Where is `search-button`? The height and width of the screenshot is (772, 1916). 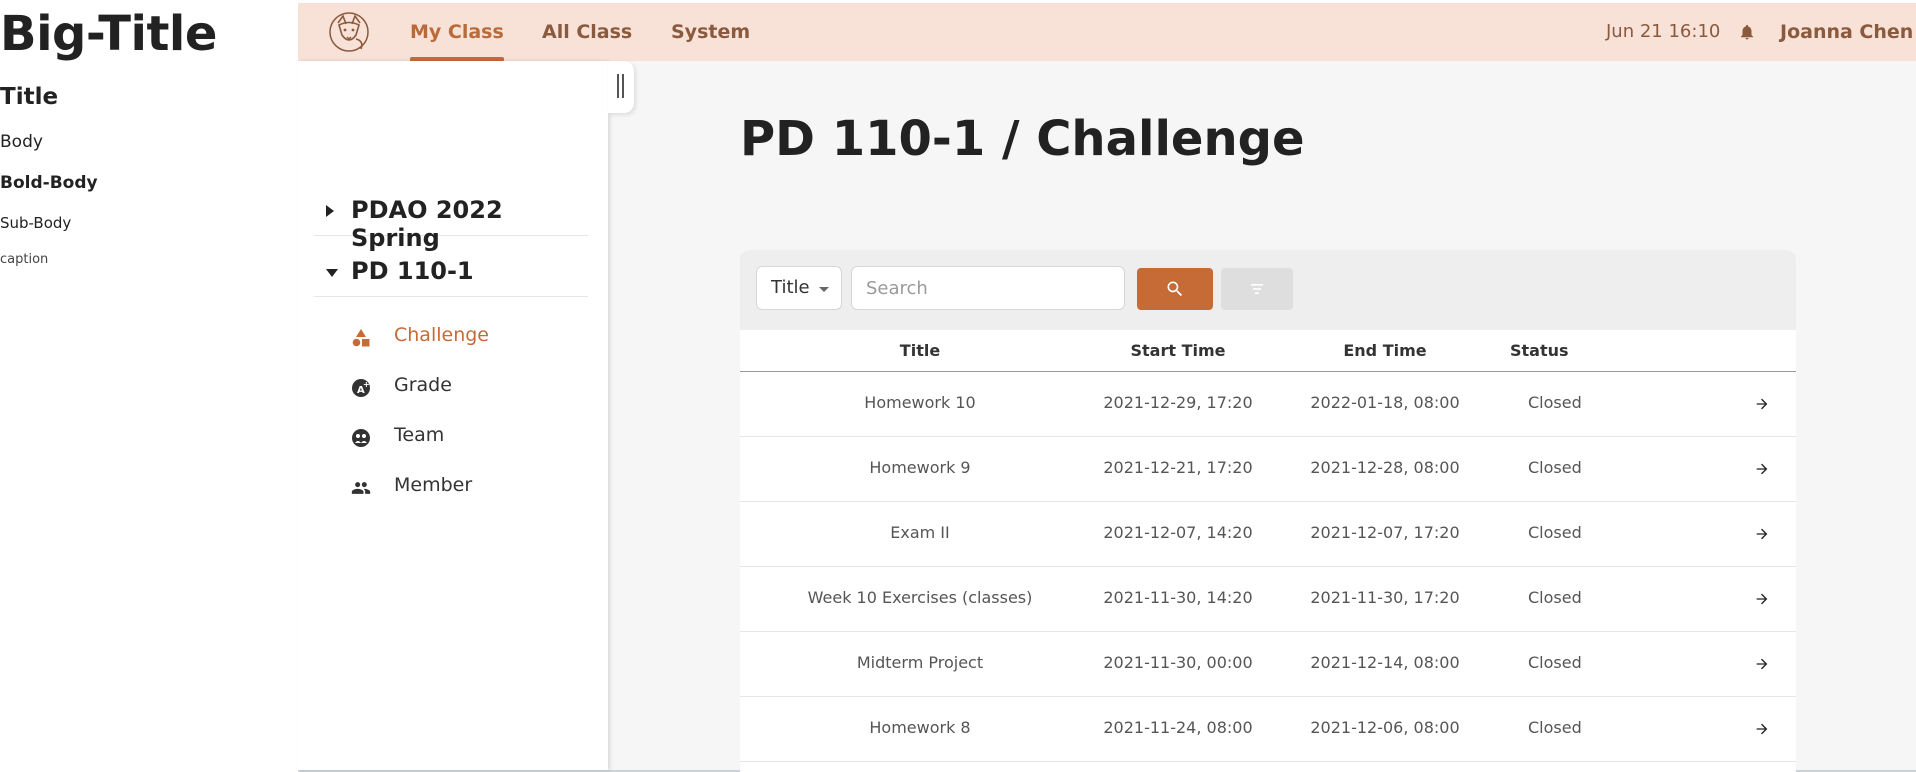 search-button is located at coordinates (1175, 289).